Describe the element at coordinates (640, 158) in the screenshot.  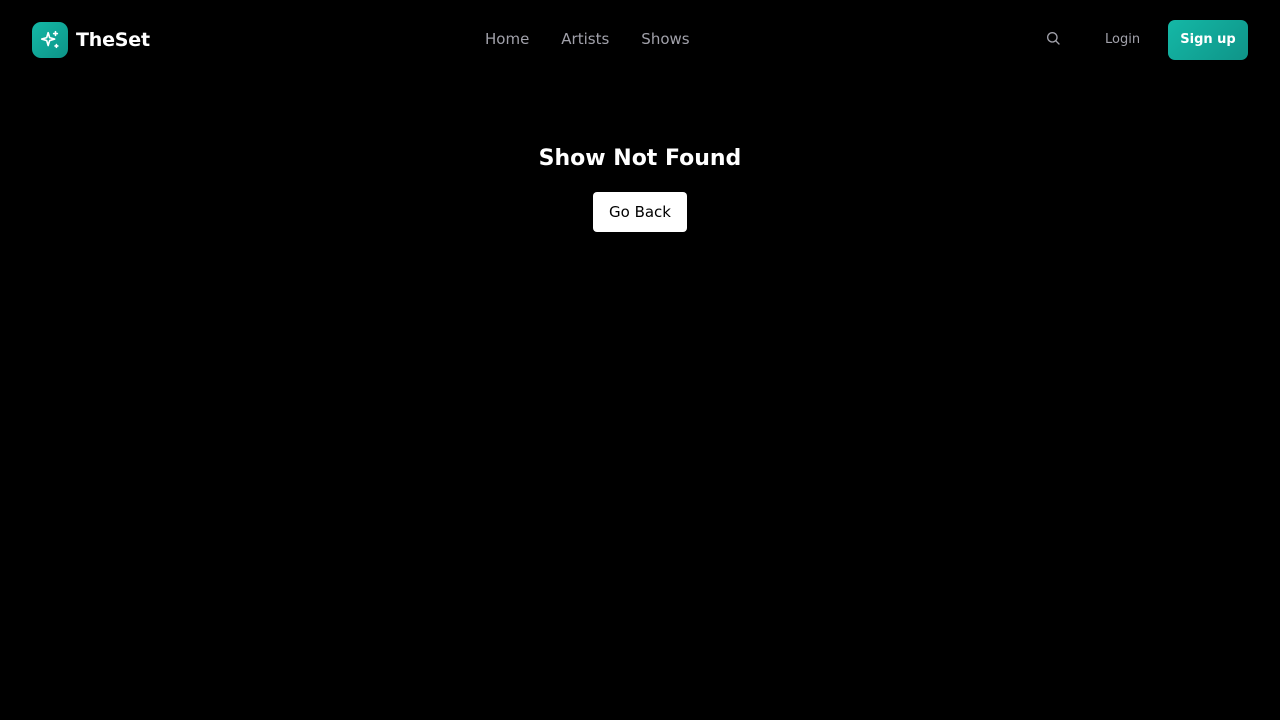
I see `page-title: Show Not Found` at that location.